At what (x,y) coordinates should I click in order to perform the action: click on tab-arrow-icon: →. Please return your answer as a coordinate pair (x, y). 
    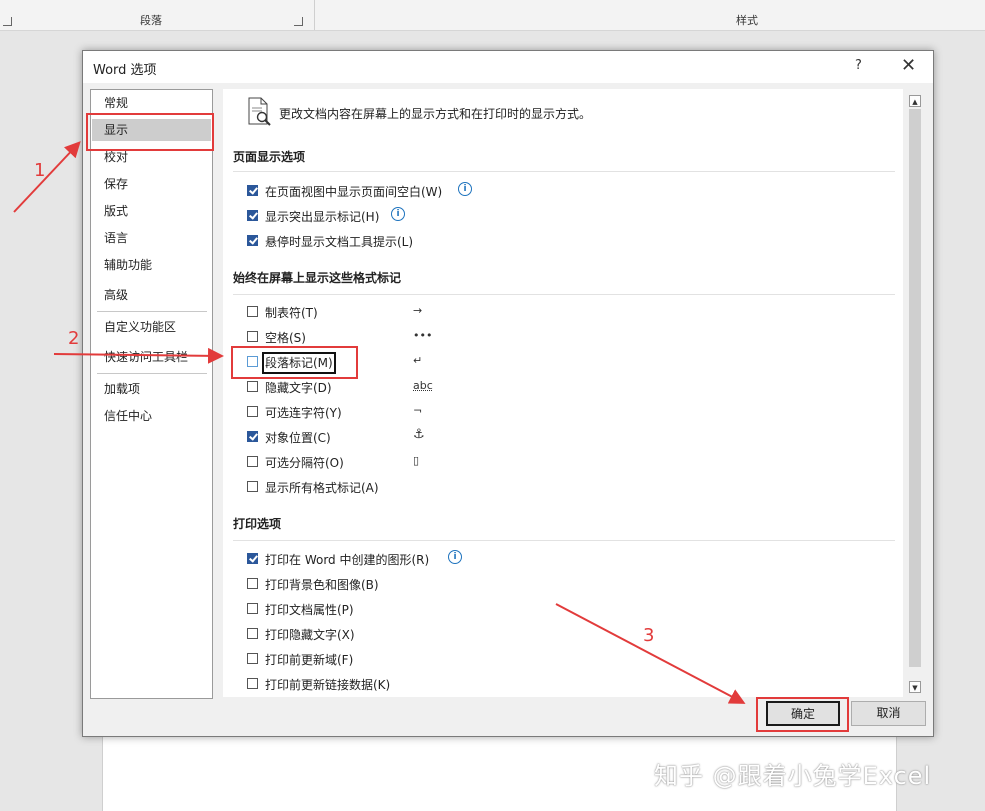
    Looking at the image, I should click on (418, 310).